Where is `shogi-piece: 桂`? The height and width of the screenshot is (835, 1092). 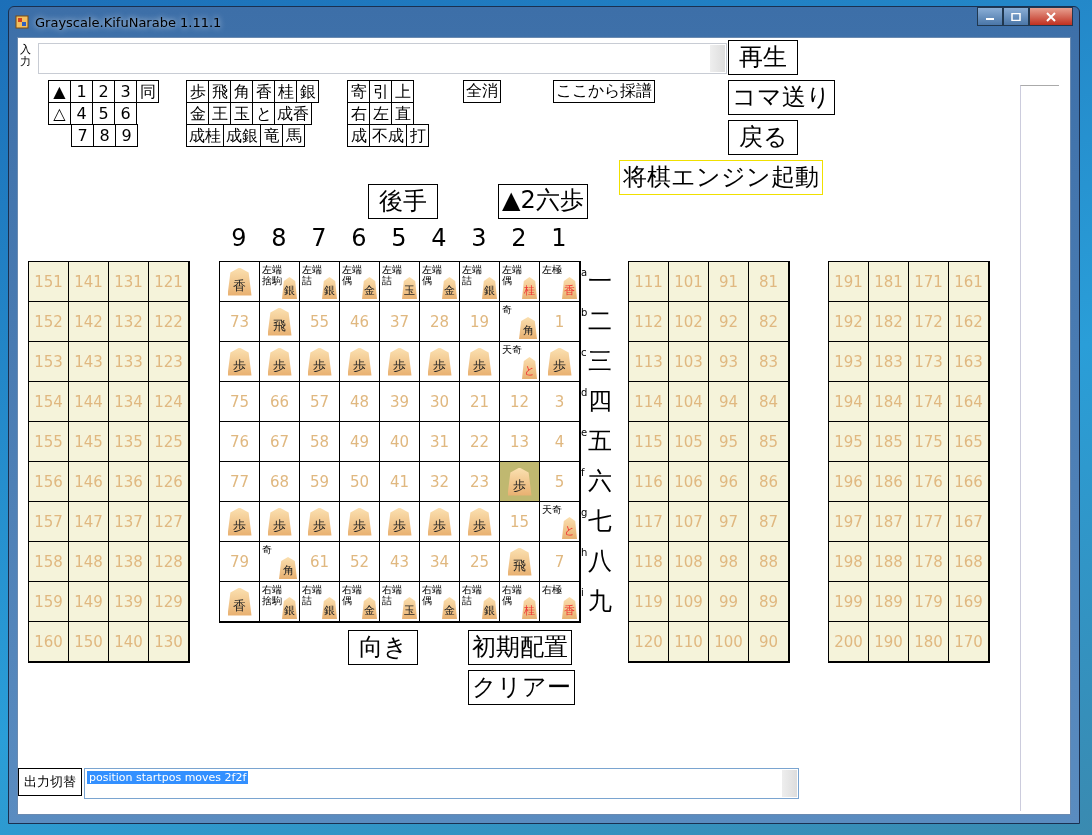 shogi-piece: 桂 is located at coordinates (529, 608).